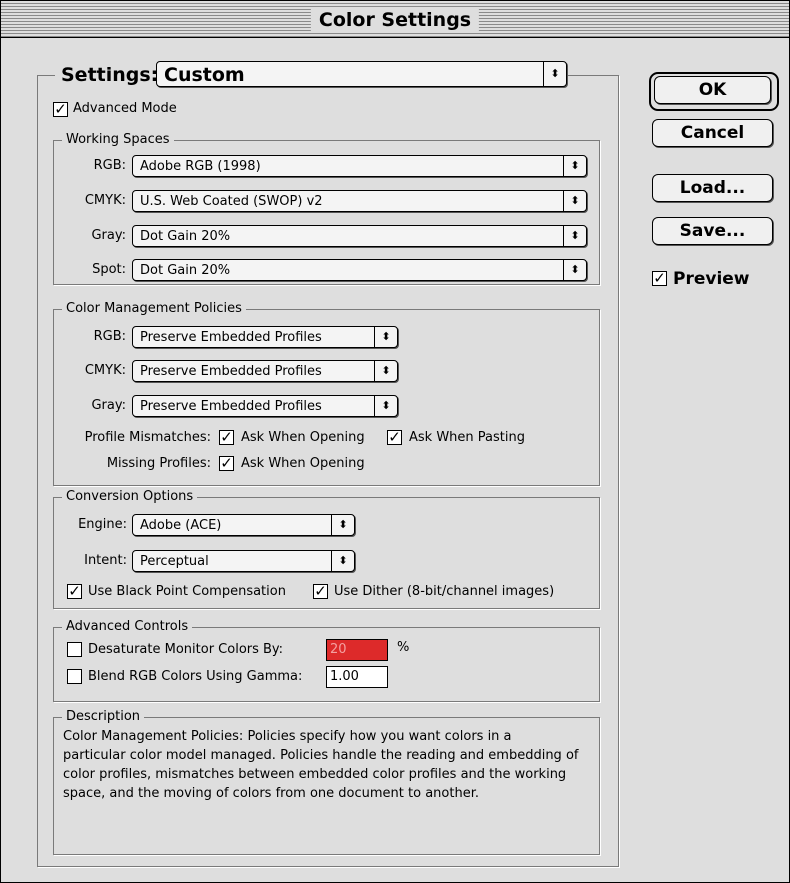  I want to click on conversion-title: Conversion Options, so click(130, 497).